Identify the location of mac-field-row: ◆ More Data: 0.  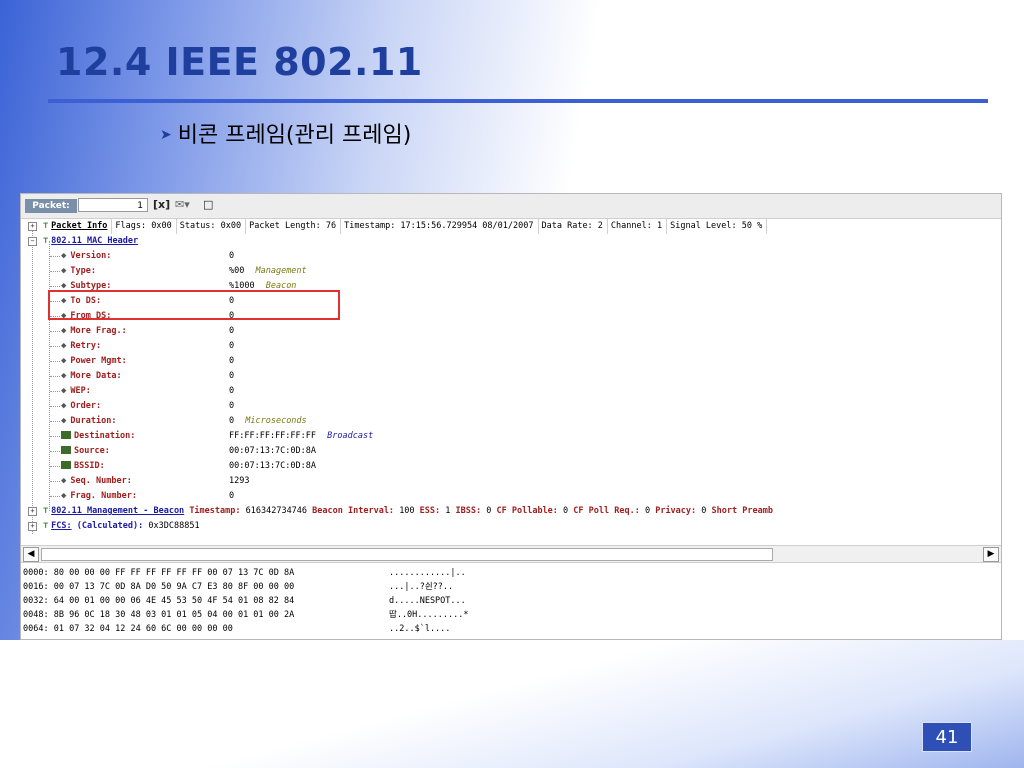
(321, 376).